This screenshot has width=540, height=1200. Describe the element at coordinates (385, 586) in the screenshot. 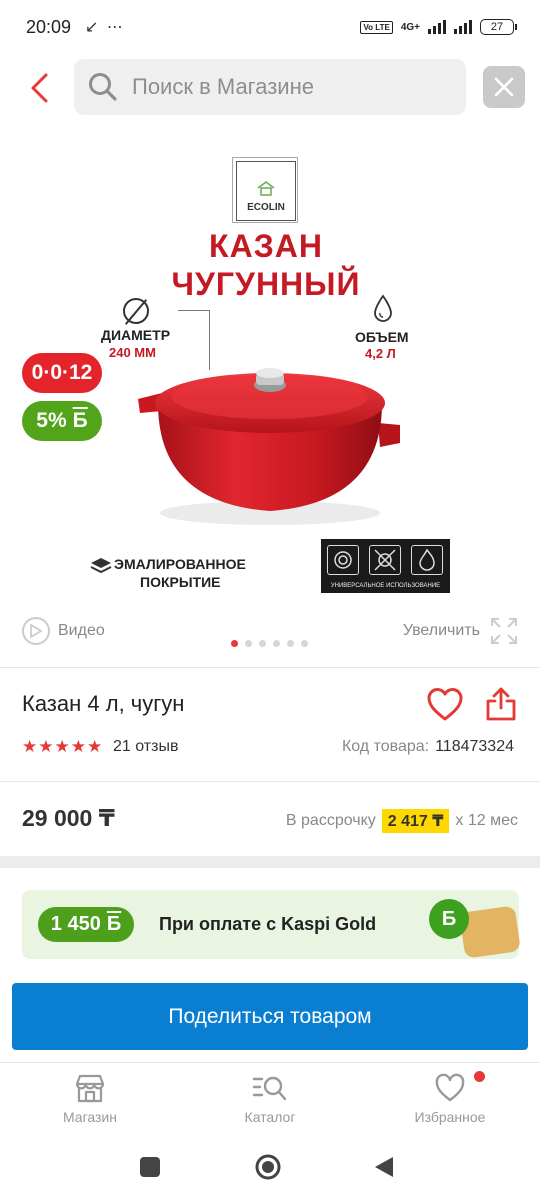

I see `usage-text: УНИВЕРСАЛЬНОЕ ИСПОЛЬЗОВАНИЕ` at that location.